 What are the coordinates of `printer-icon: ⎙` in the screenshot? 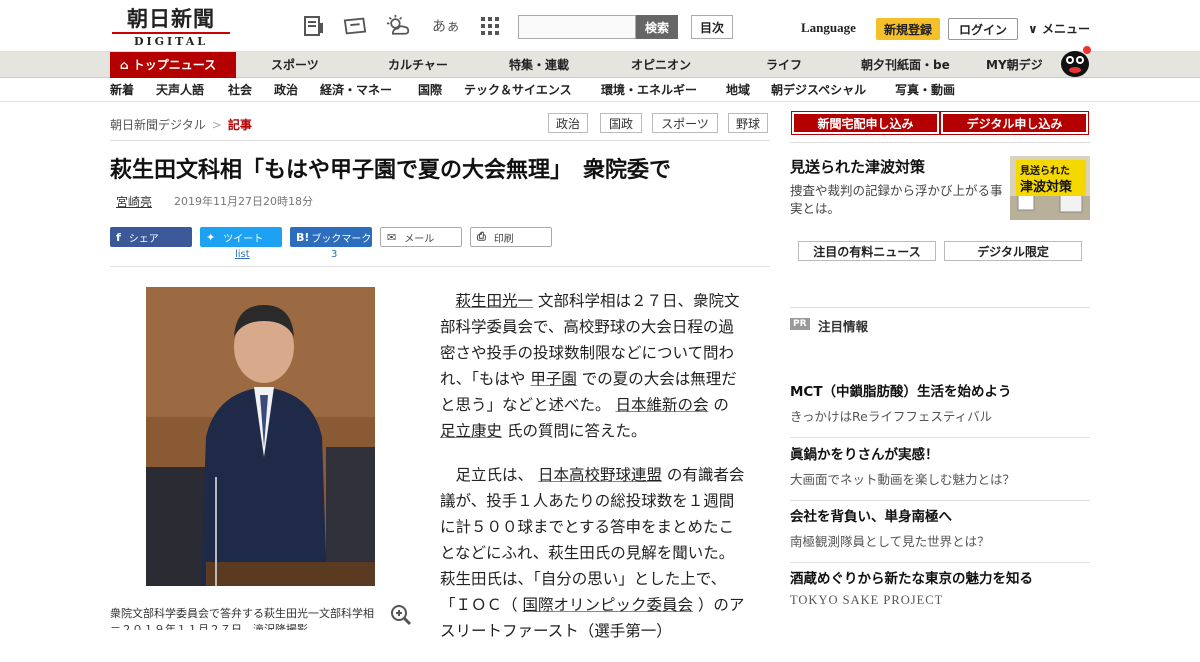 It's located at (481, 236).